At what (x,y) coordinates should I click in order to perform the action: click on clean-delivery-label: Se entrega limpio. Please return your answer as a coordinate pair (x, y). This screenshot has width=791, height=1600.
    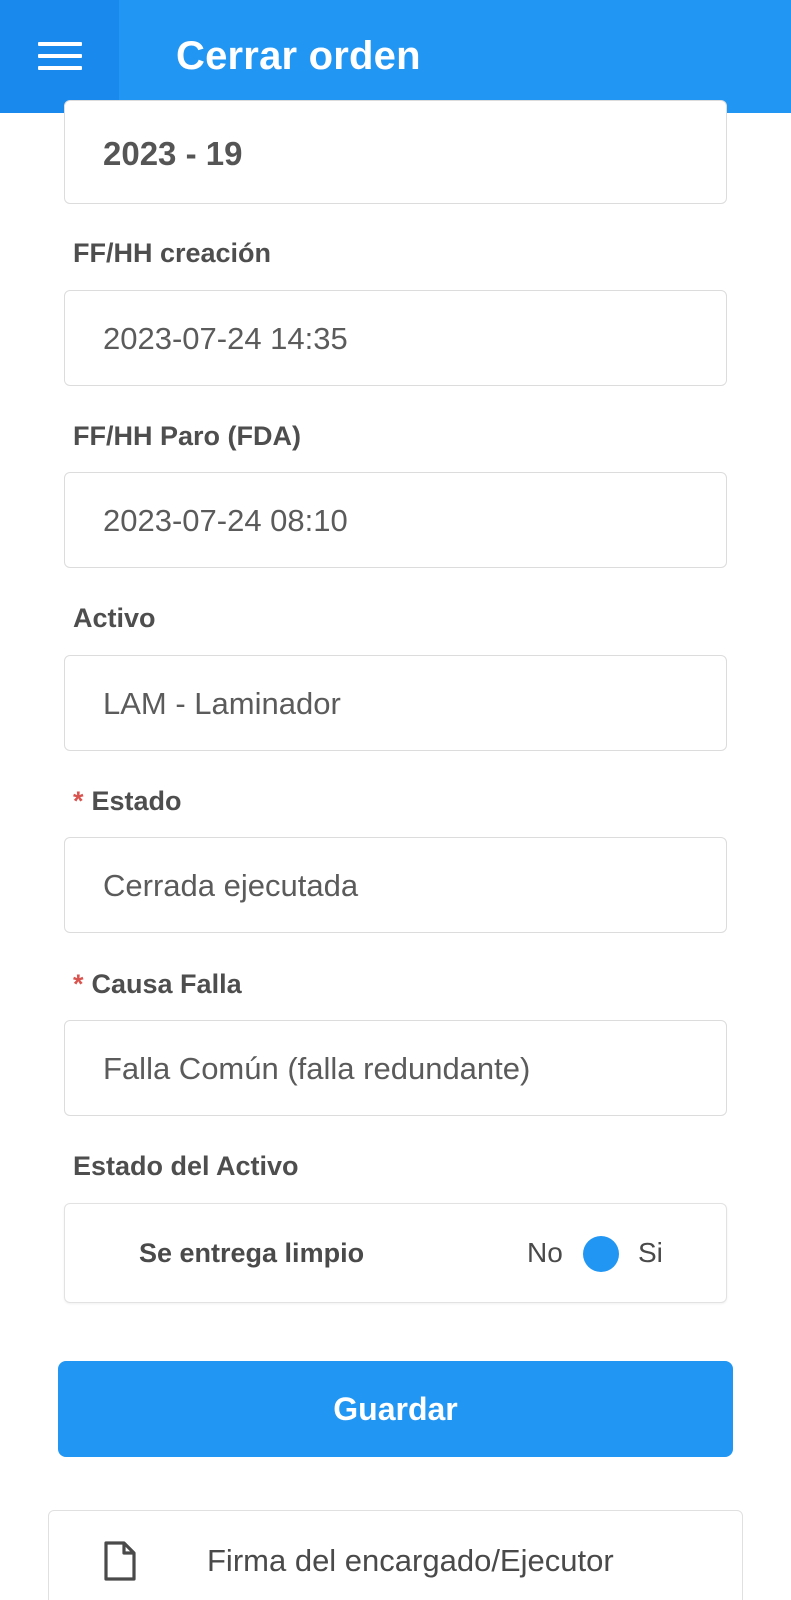
    Looking at the image, I should click on (252, 1253).